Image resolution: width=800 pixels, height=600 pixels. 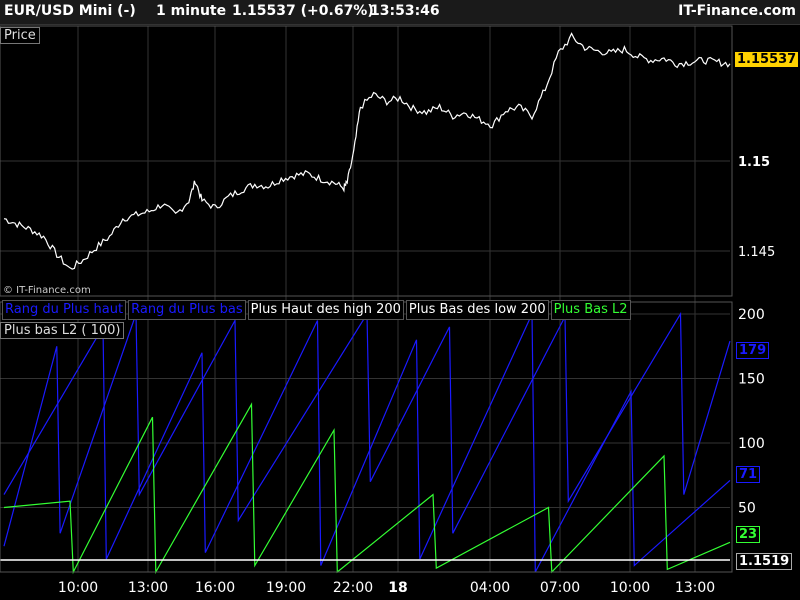 What do you see at coordinates (767, 59) in the screenshot?
I see `last-price-tag: 1.15537` at bounding box center [767, 59].